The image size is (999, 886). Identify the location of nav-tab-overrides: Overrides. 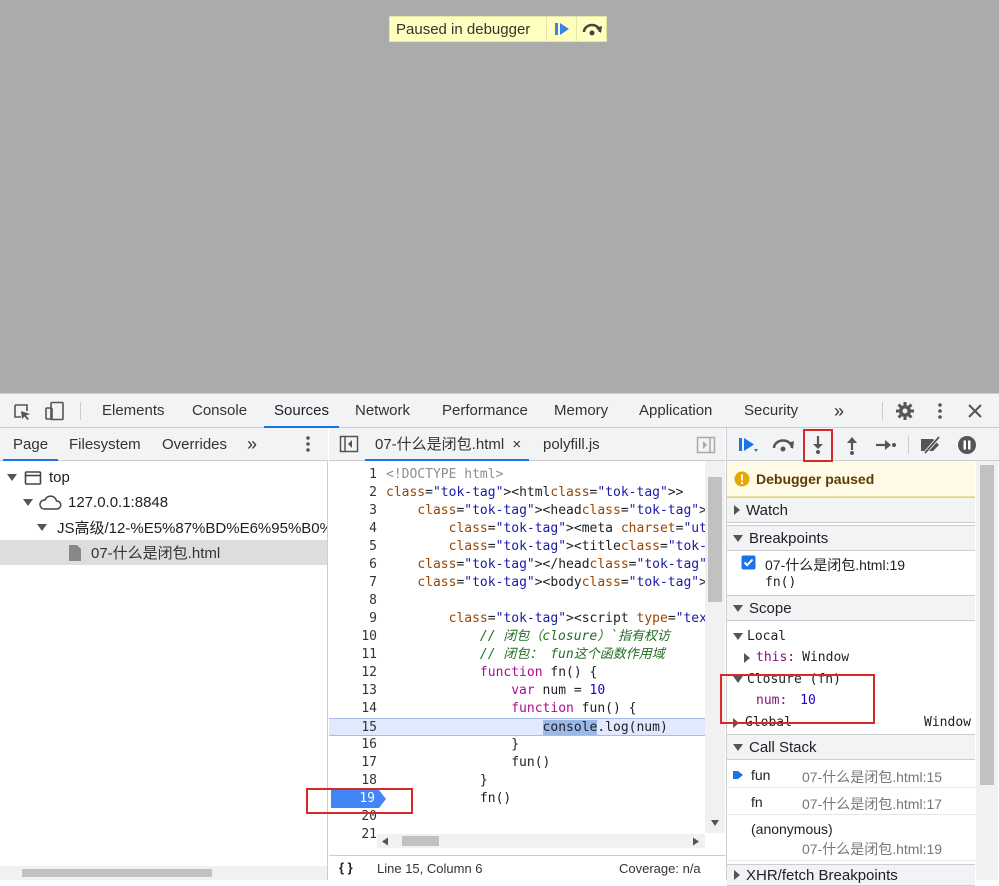
(194, 444).